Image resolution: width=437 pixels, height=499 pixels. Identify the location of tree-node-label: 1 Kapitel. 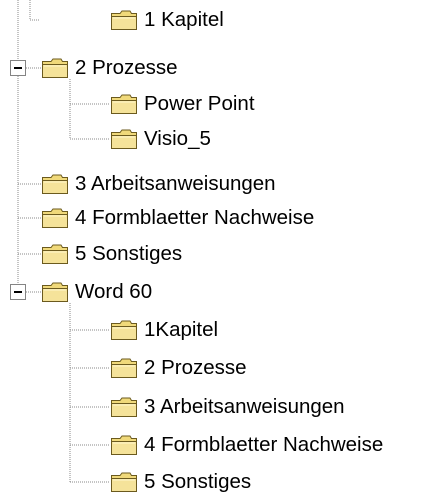
(184, 19).